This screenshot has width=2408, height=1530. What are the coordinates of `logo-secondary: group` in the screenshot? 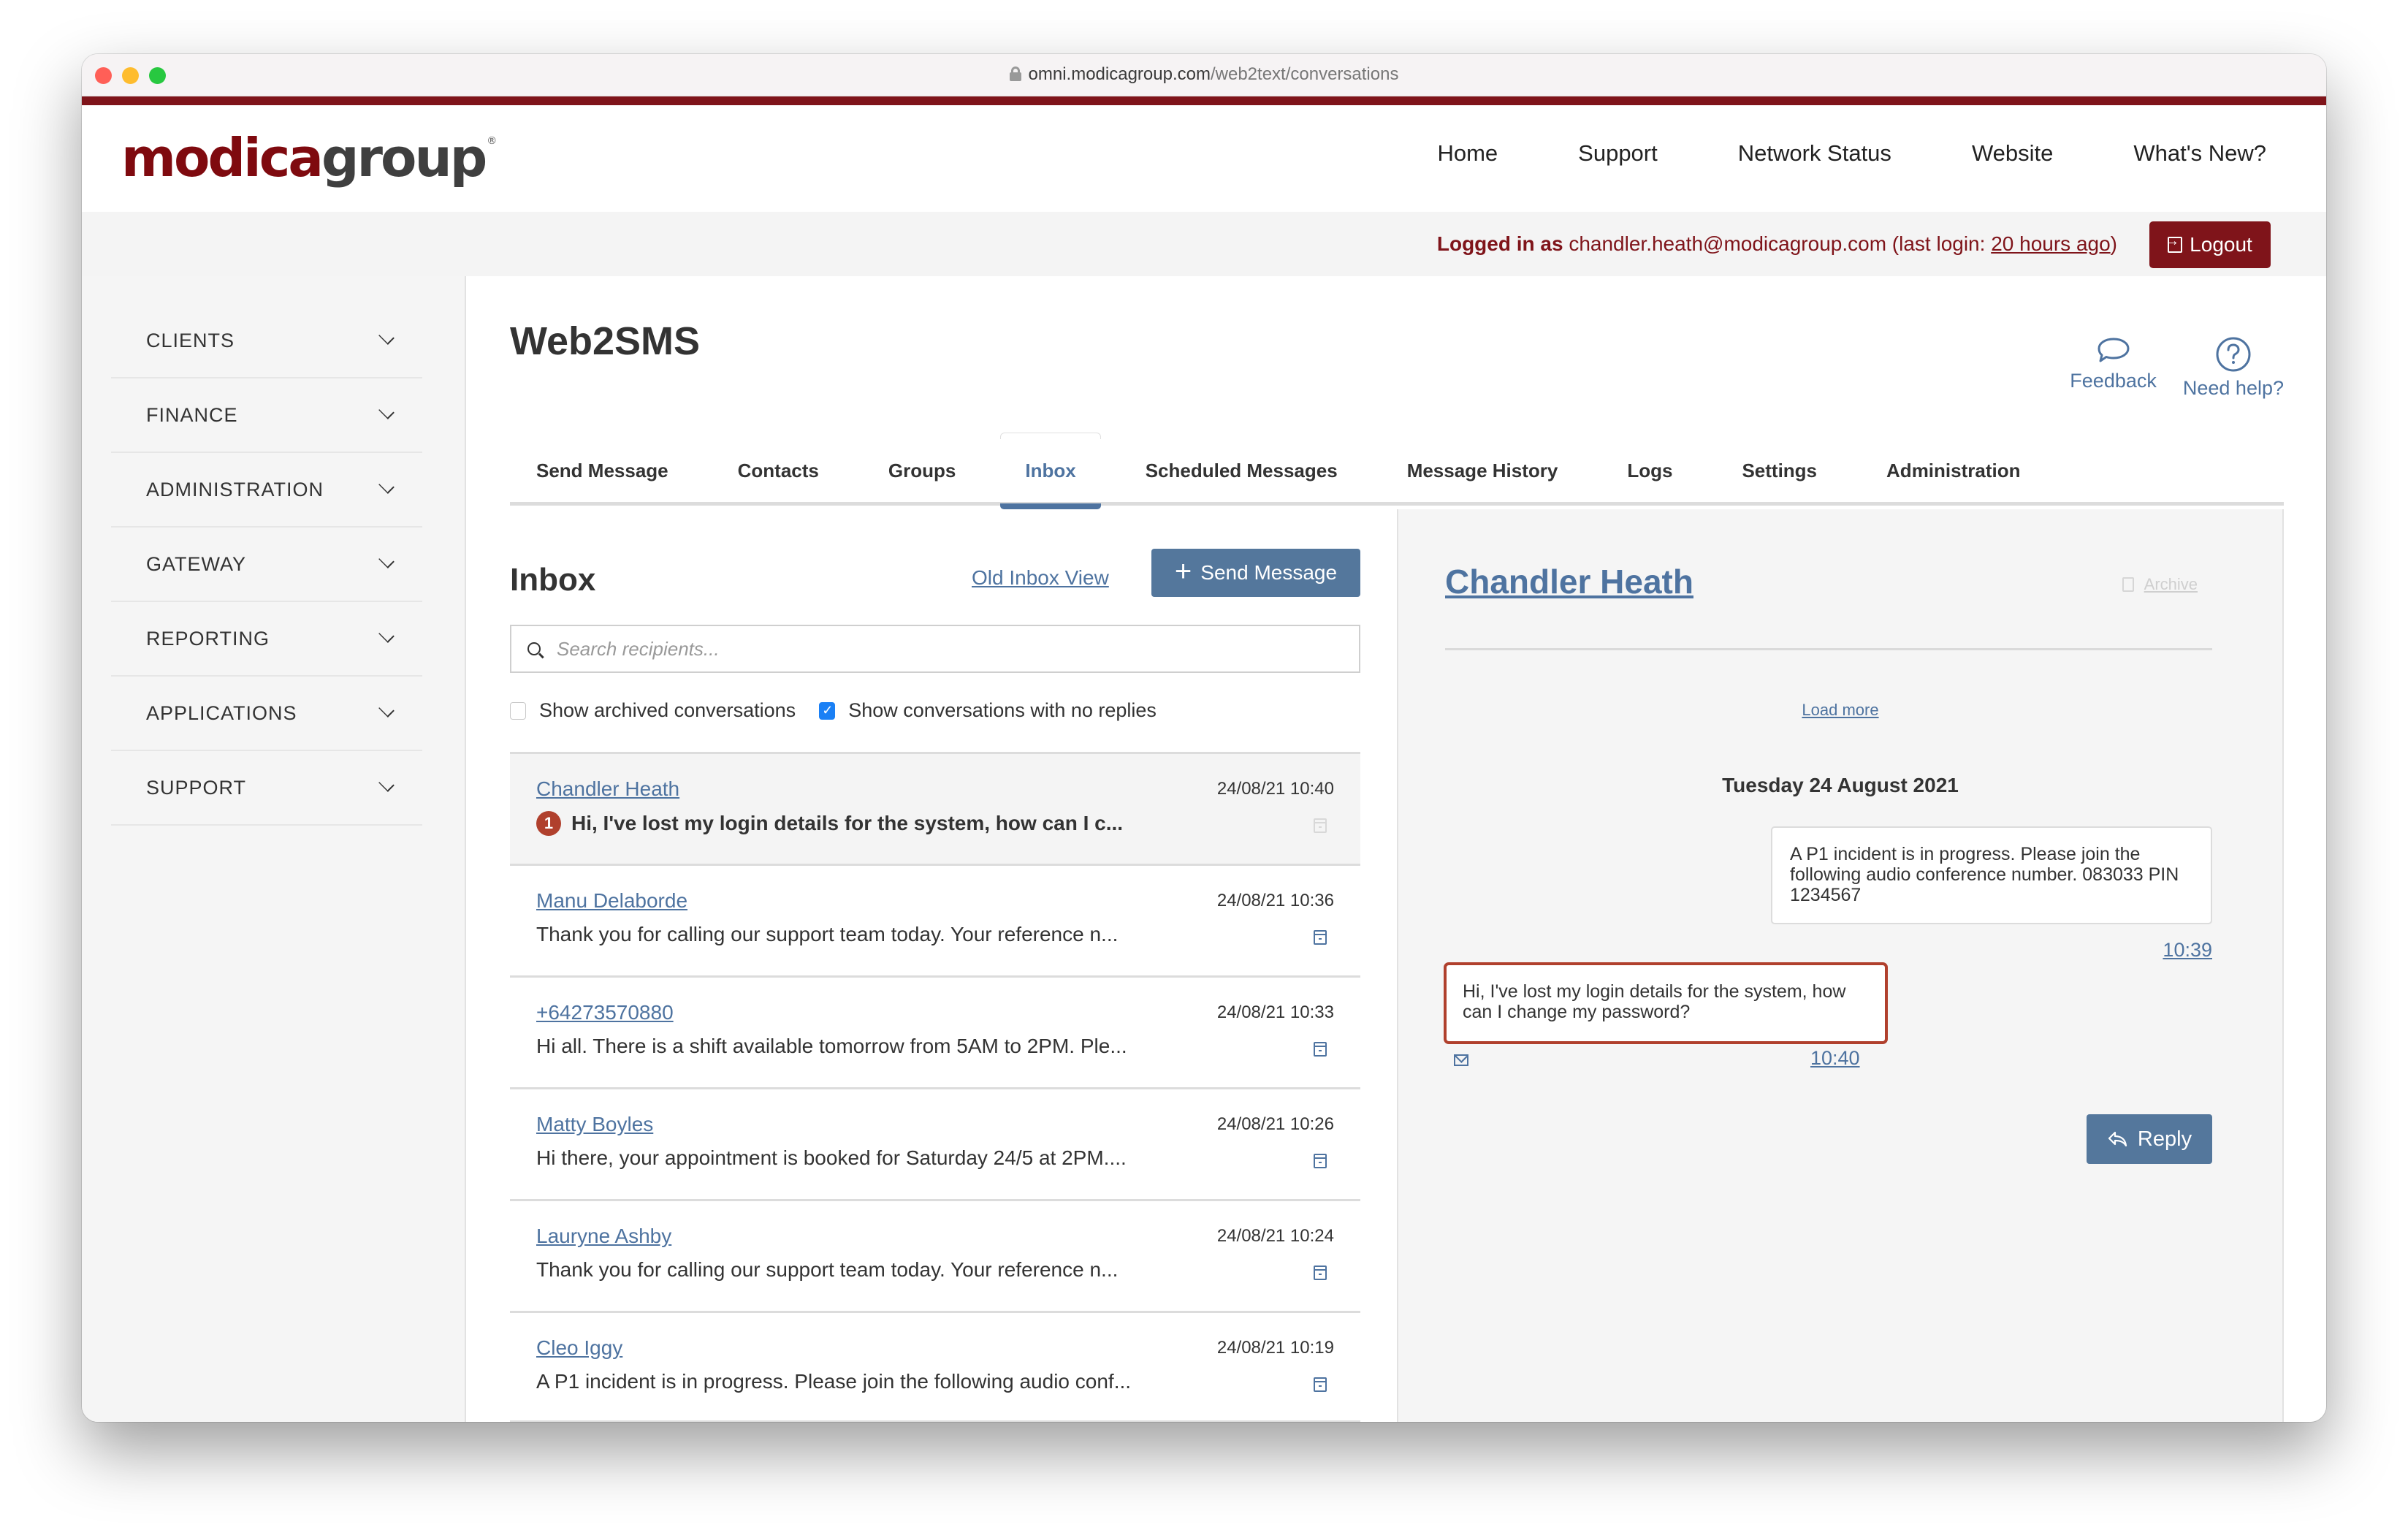 It's located at (404, 158).